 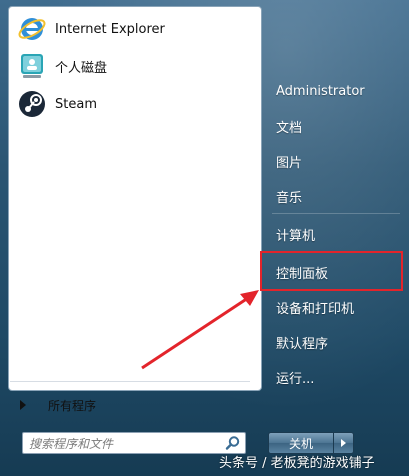 I want to click on shutdown-group: 关机, so click(x=312, y=443).